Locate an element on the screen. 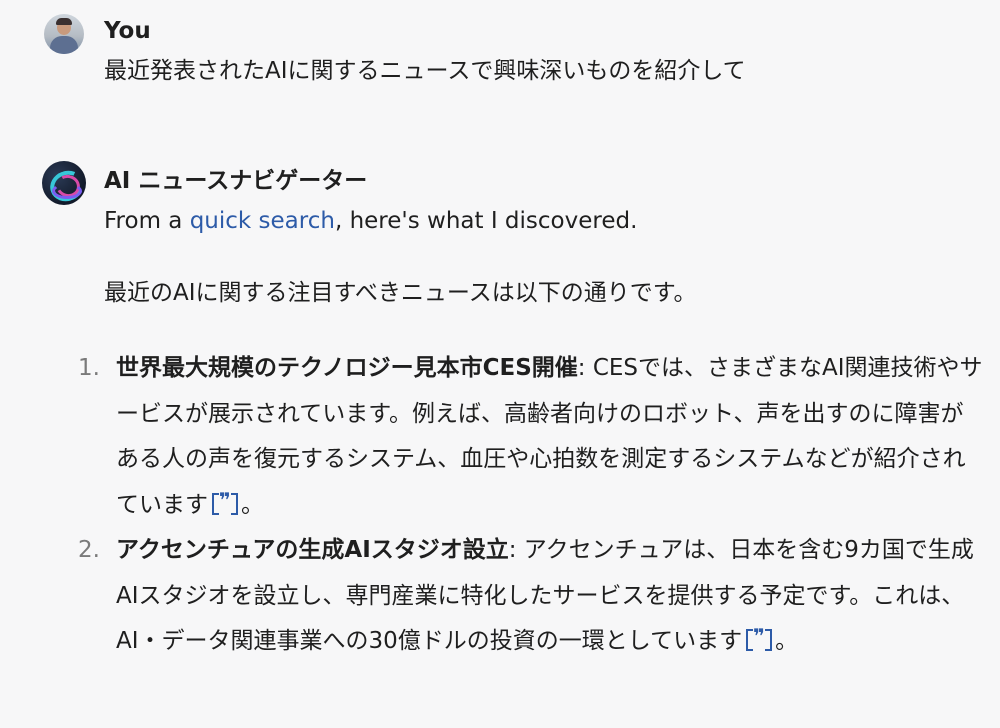 Image resolution: width=1000 pixels, height=728 pixels. news-title: アクセンチュアの生成AIスタジオ設立 is located at coordinates (312, 550).